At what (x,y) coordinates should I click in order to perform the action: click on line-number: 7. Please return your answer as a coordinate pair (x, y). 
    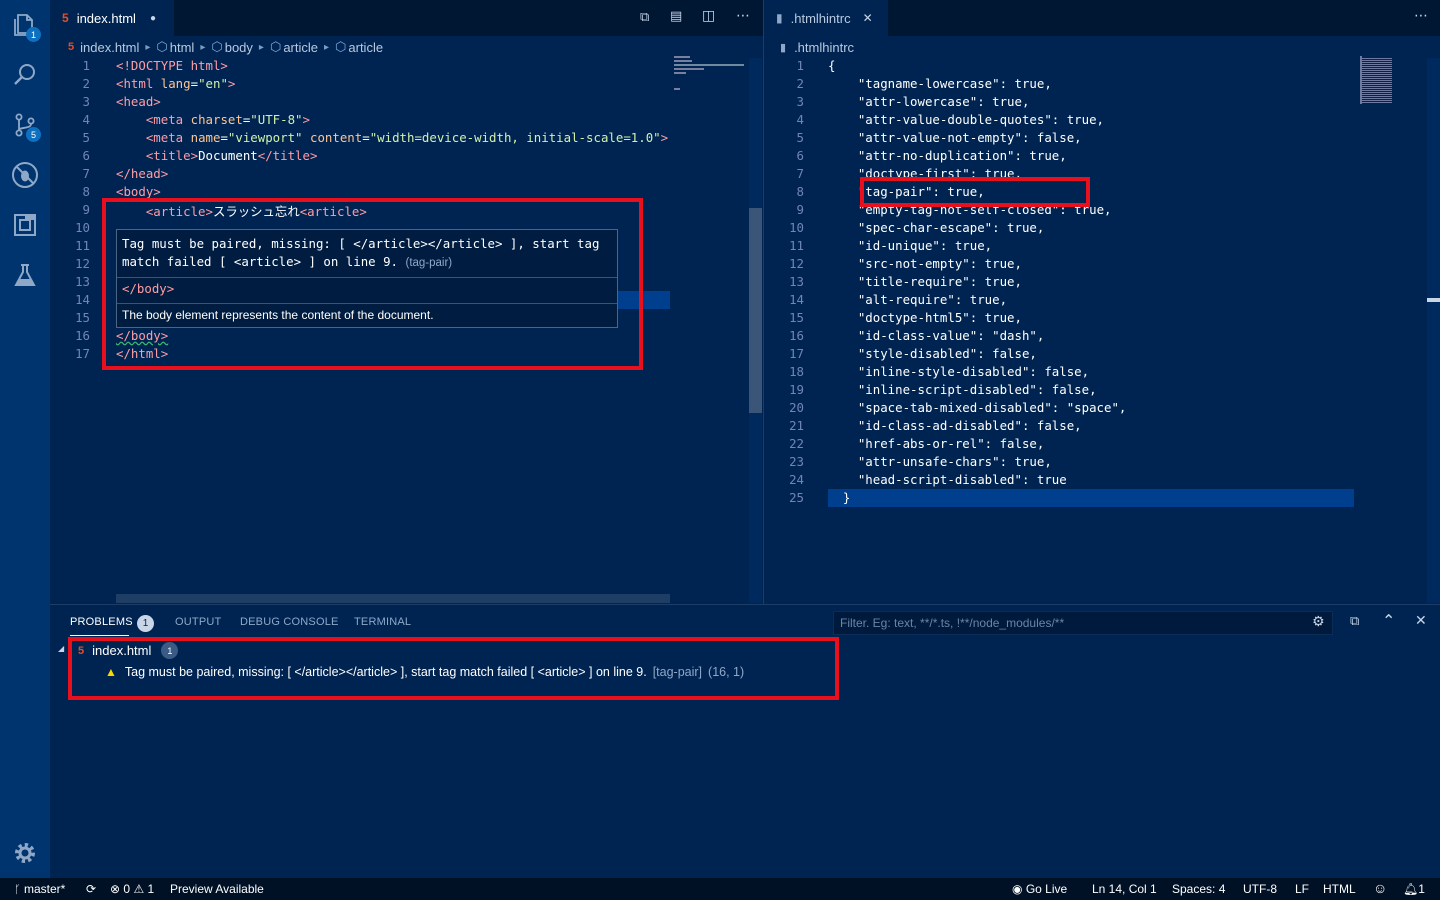
    Looking at the image, I should click on (800, 173).